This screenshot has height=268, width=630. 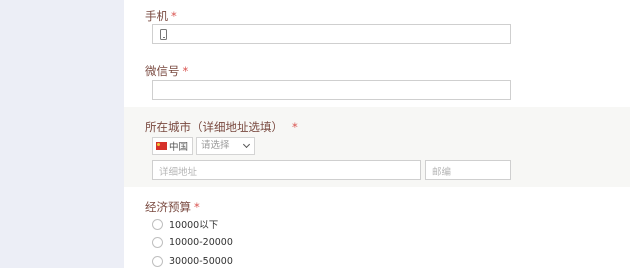 I want to click on city-label-text: 所在城市（详细地址选填）, so click(x=214, y=127).